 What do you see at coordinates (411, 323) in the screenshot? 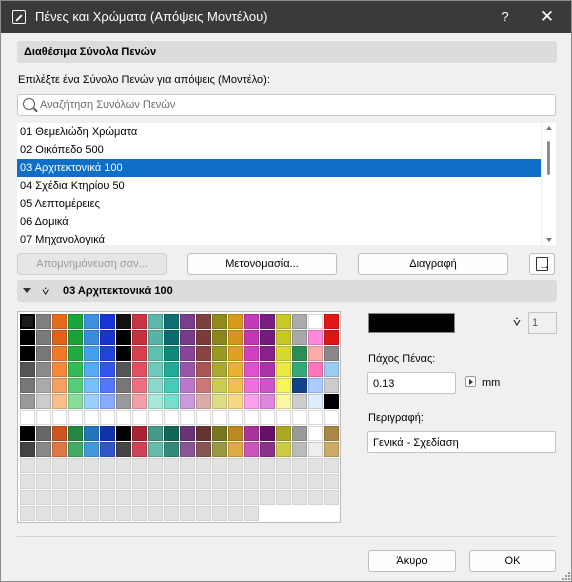
I see `current-pen-color-swatch` at bounding box center [411, 323].